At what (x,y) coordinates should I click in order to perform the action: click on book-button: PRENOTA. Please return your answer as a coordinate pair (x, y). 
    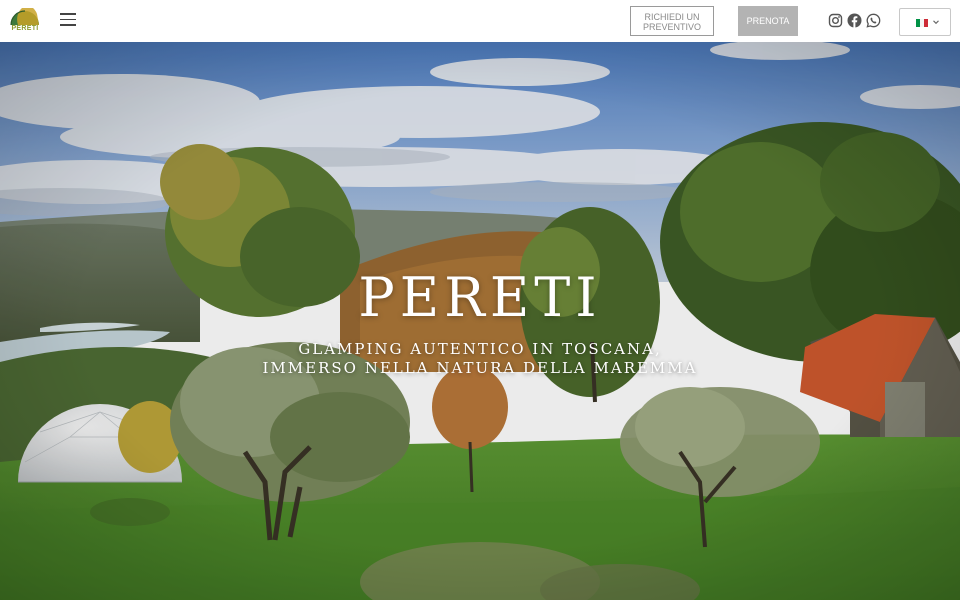
    Looking at the image, I should click on (768, 21).